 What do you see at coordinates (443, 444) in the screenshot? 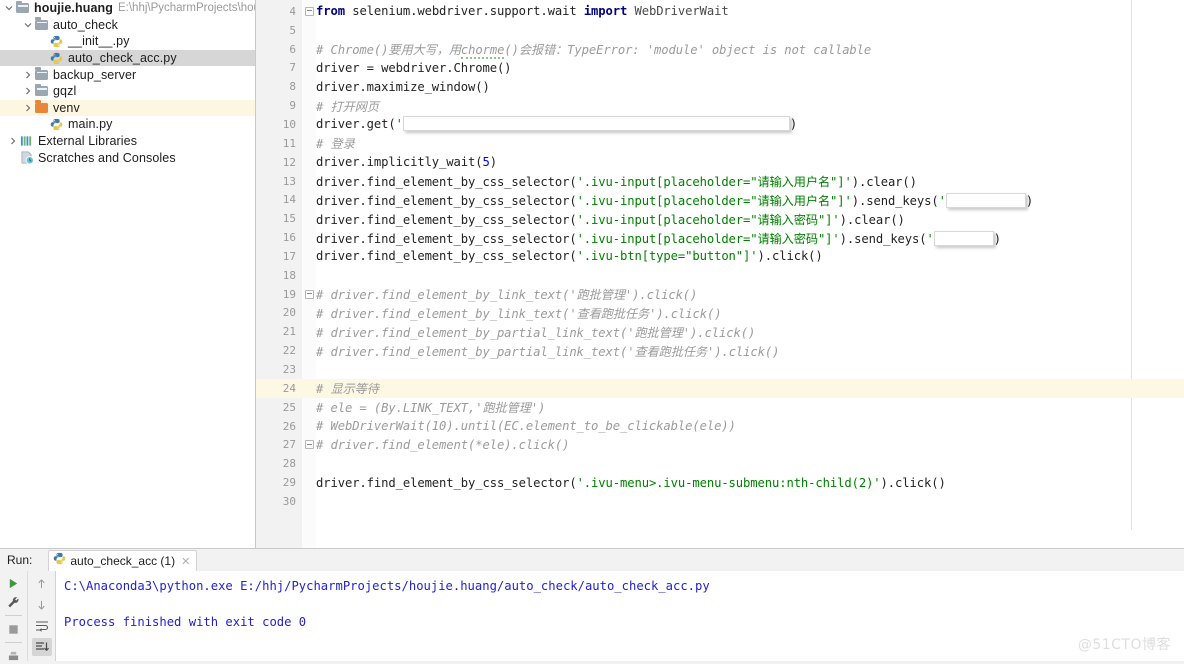
I see `code-text: # driver.find_element(*ele).click()` at bounding box center [443, 444].